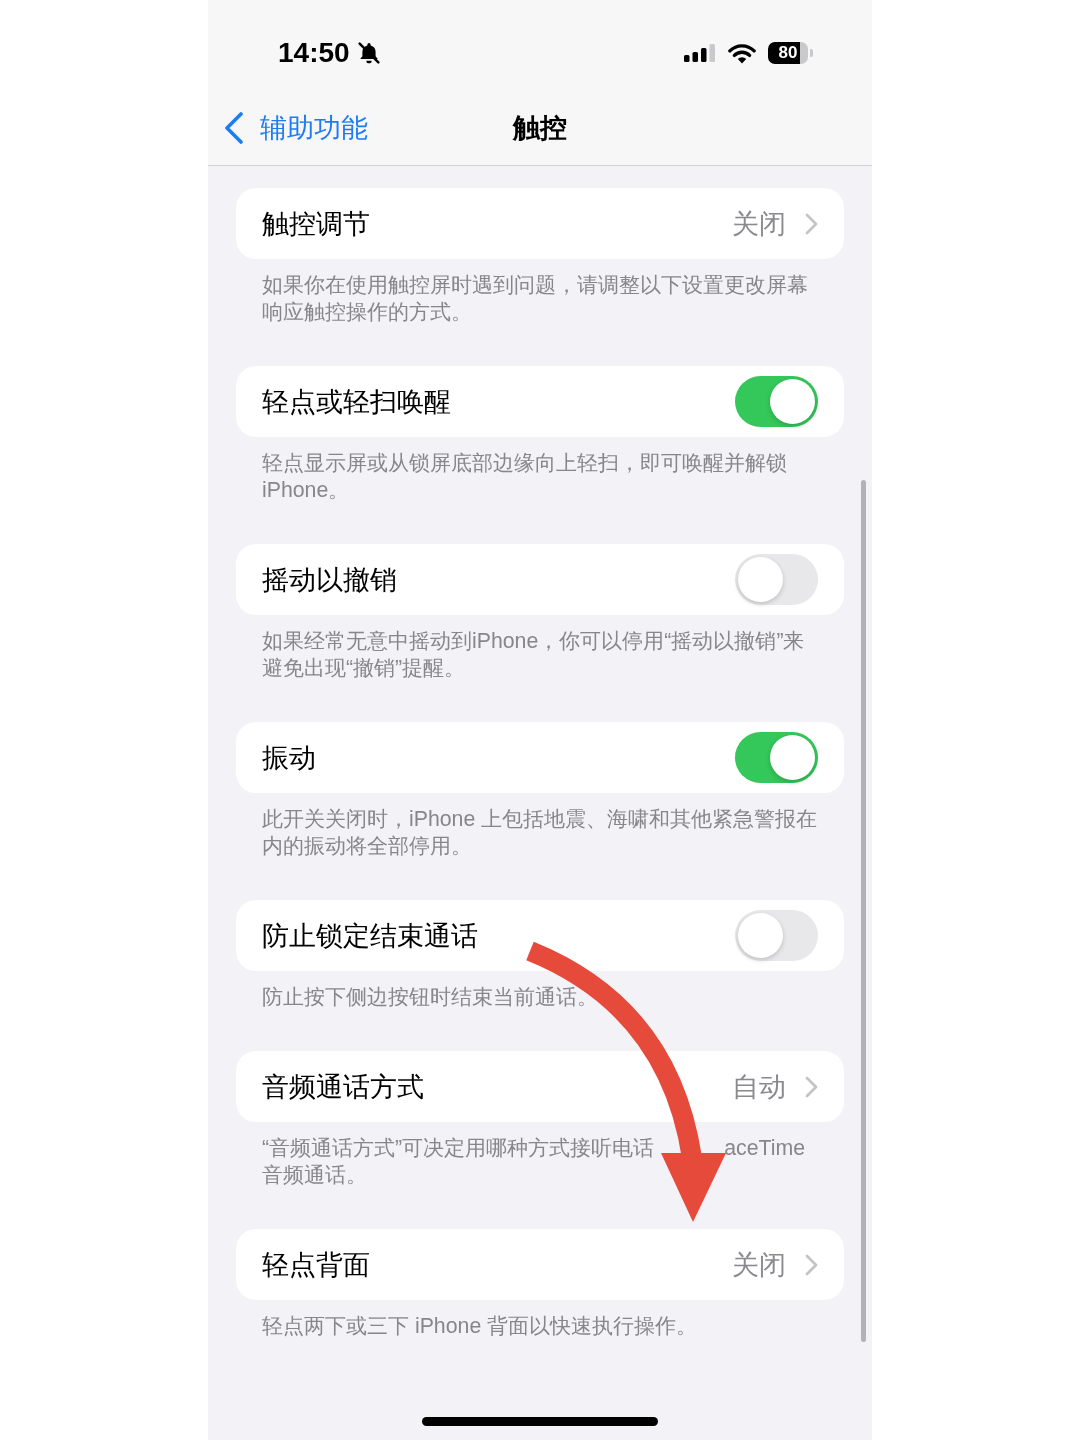 The width and height of the screenshot is (1080, 1440). Describe the element at coordinates (540, 1264) in the screenshot. I see `settings-row: 轻点背面 关闭` at that location.